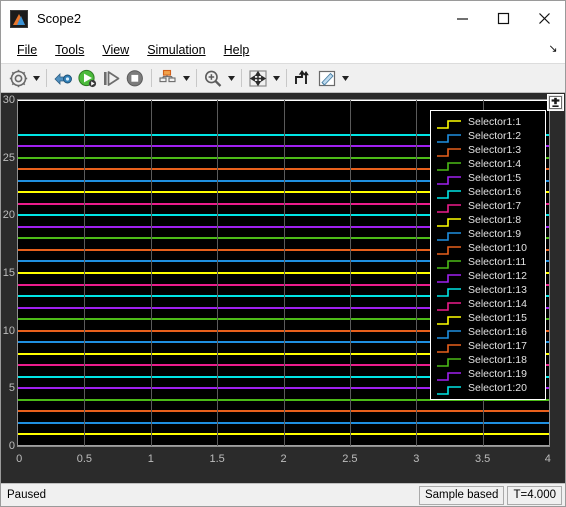 The image size is (566, 507). I want to click on cursor-measurements-icon, so click(303, 78).